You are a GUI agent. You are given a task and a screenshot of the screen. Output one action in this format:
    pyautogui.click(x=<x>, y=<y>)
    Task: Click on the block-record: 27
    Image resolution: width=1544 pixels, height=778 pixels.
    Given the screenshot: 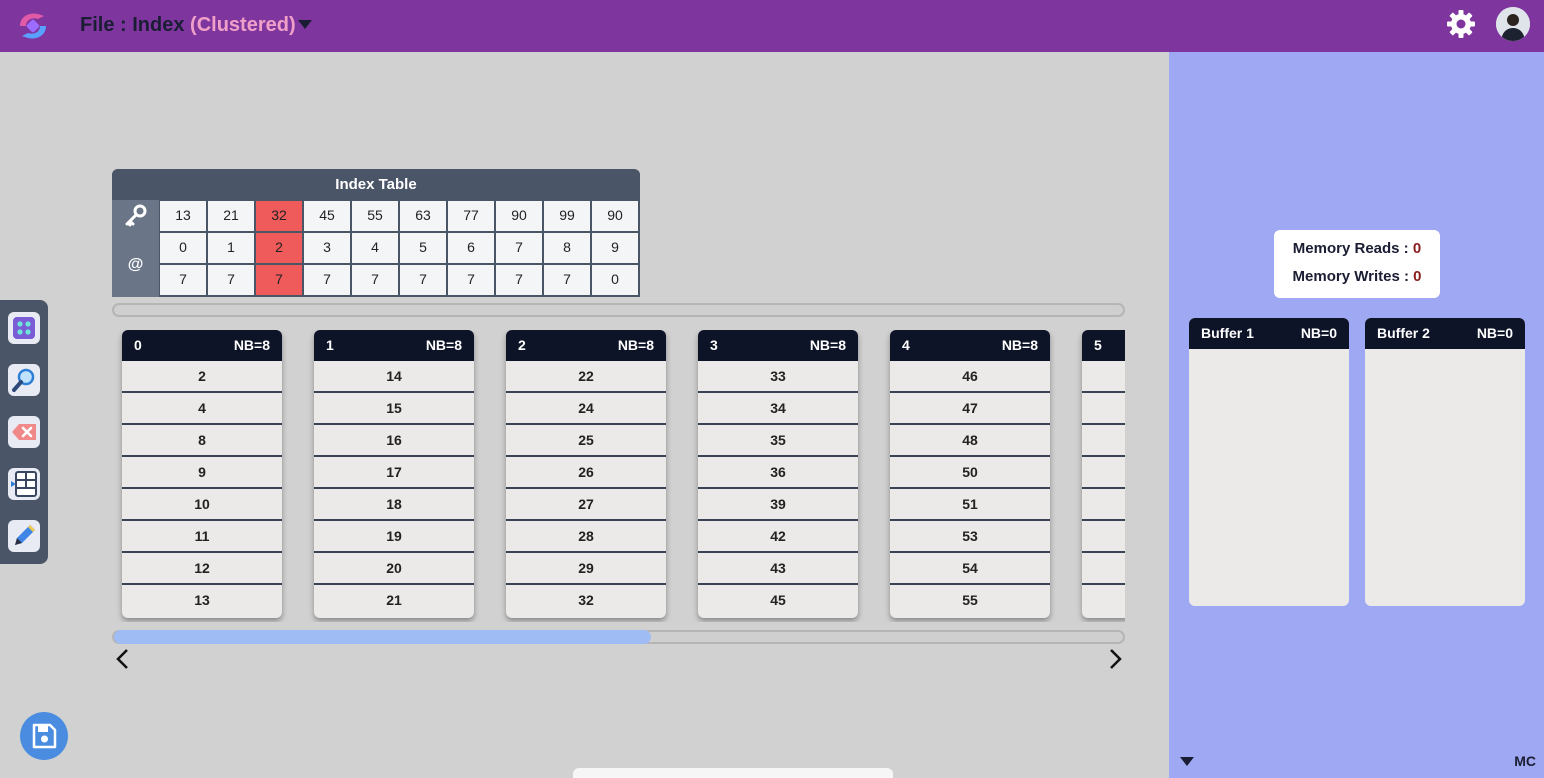 What is the action you would take?
    pyautogui.click(x=586, y=505)
    